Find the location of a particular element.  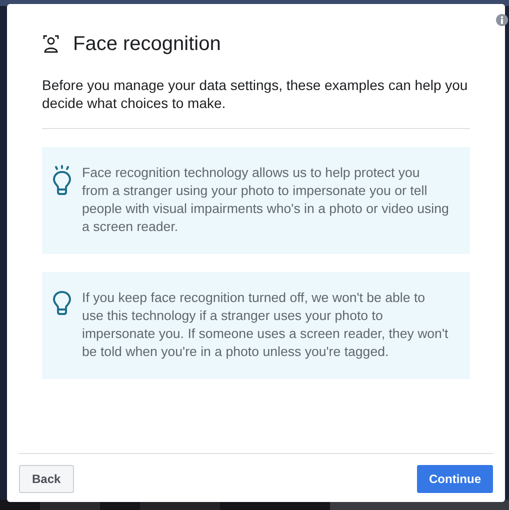

face-icon is located at coordinates (51, 44).